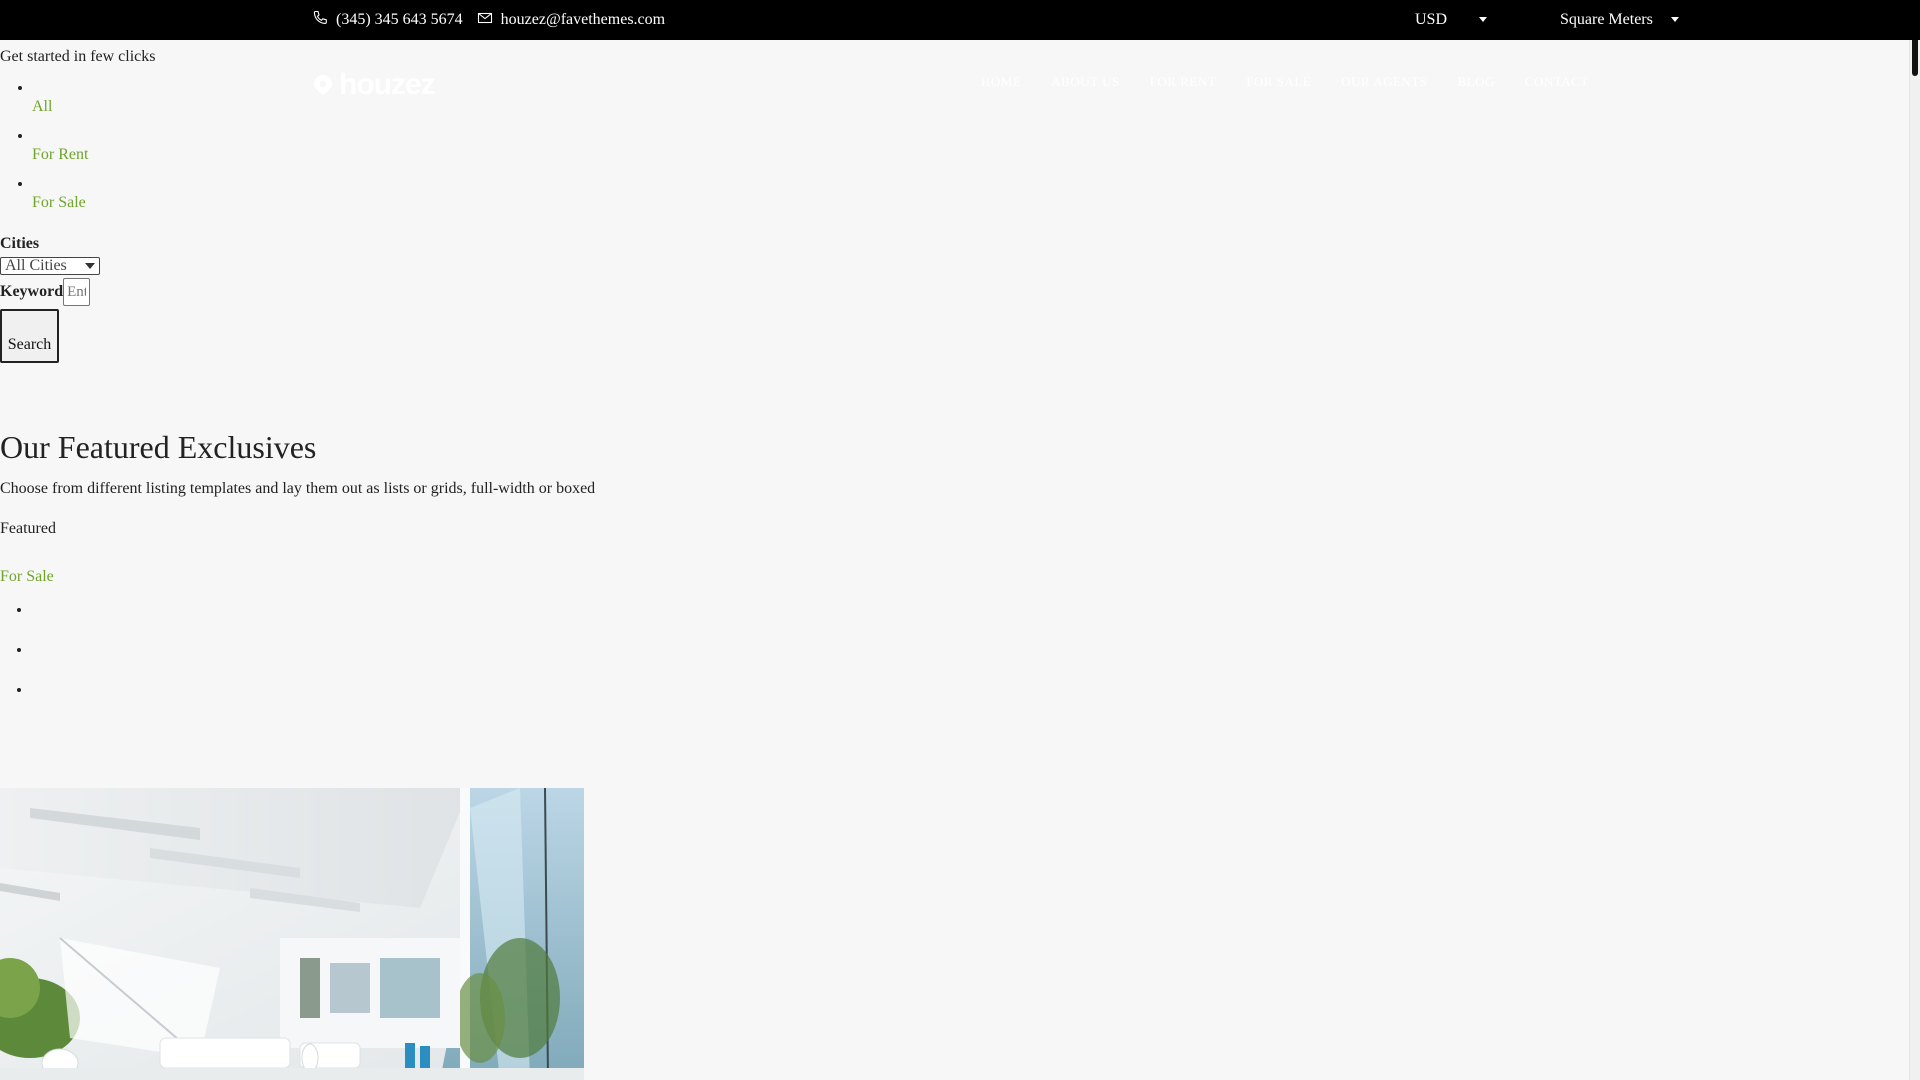  Describe the element at coordinates (955, 292) in the screenshot. I see `keyword-row: Keyword` at that location.